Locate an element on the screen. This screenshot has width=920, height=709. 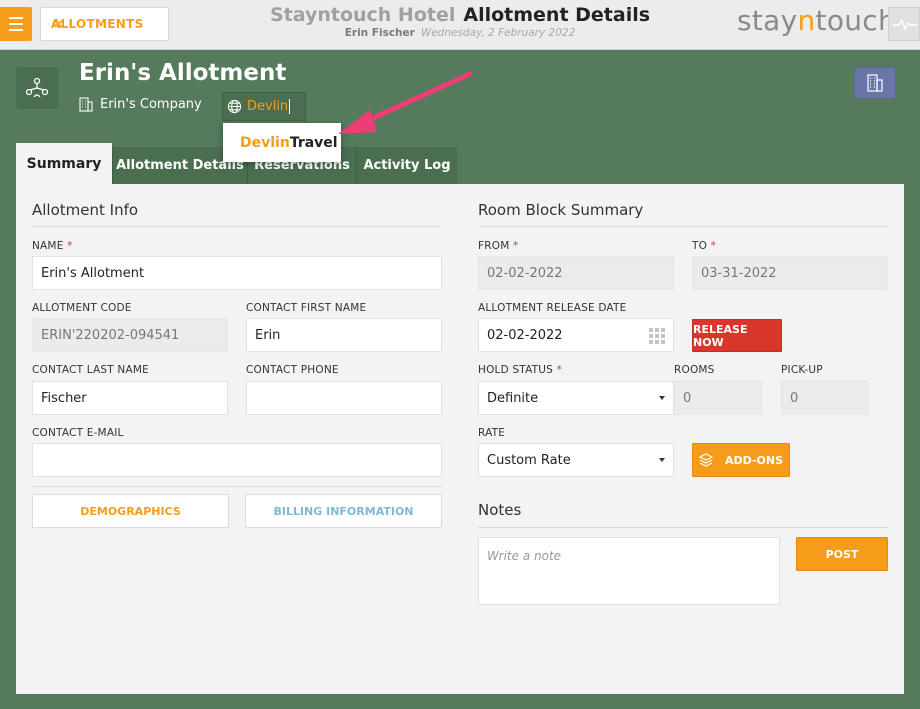
release-date-label: ALLOTMENT RELEASE DATE is located at coordinates (552, 308).